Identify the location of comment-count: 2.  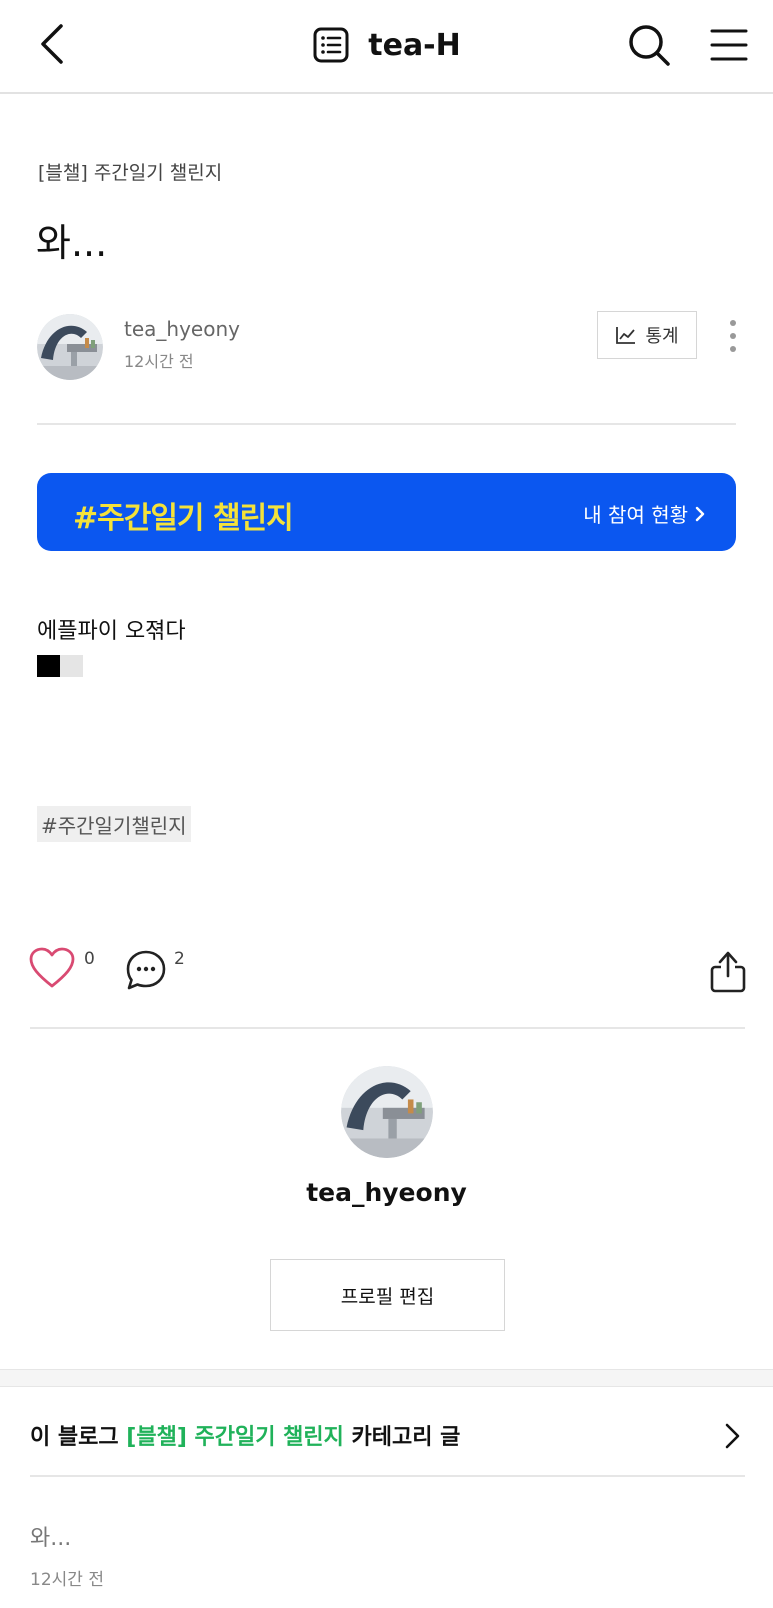
(179, 959).